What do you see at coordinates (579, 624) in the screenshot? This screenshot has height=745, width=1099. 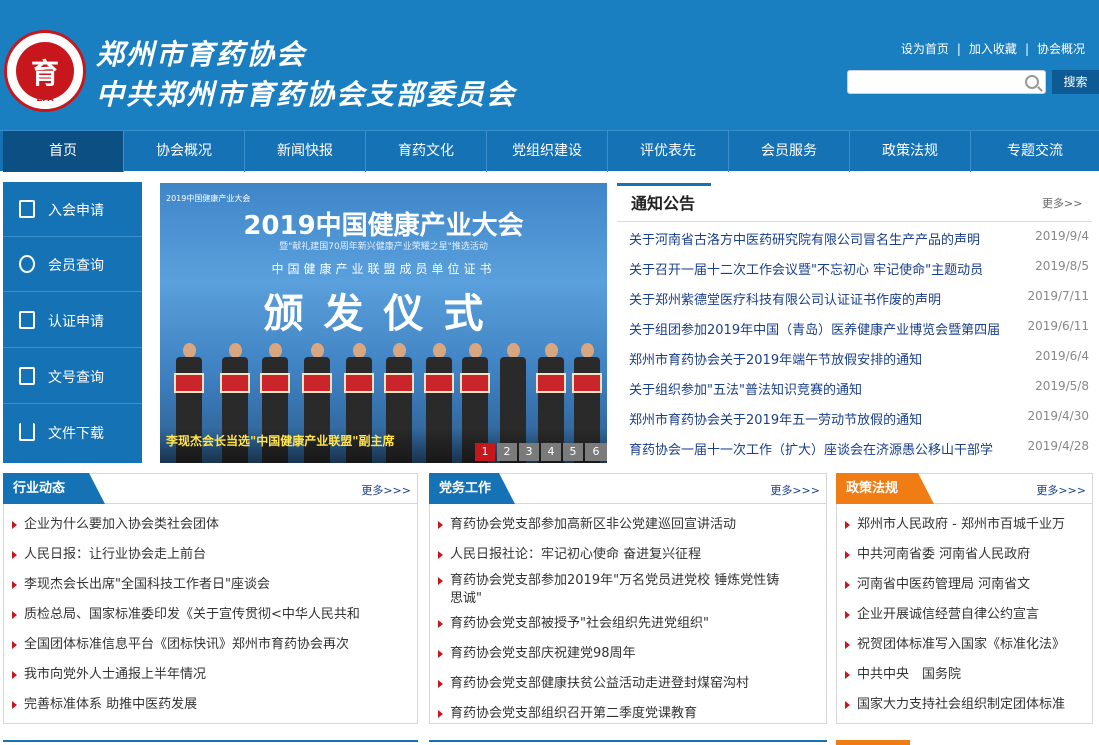 I see `list-item-text: 育药协会党支部被授予"社会组织先进党组织"` at bounding box center [579, 624].